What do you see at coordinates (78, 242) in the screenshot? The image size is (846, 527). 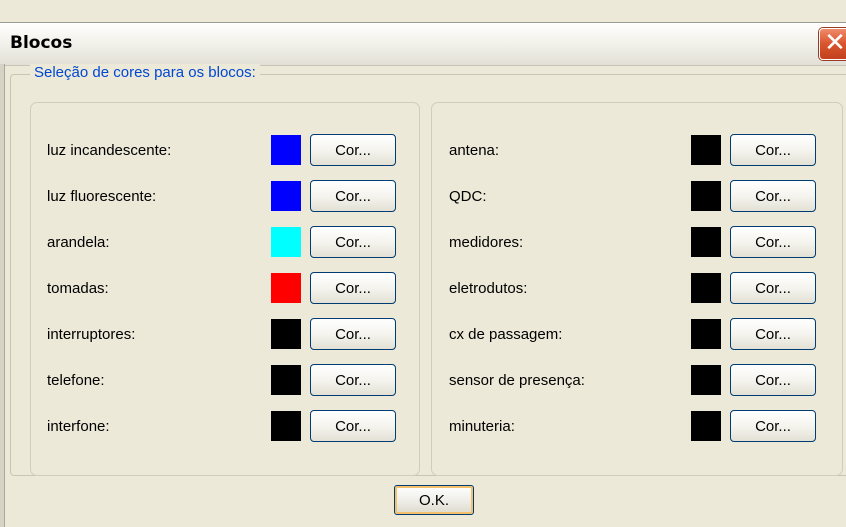 I see `block-label: arandela:` at bounding box center [78, 242].